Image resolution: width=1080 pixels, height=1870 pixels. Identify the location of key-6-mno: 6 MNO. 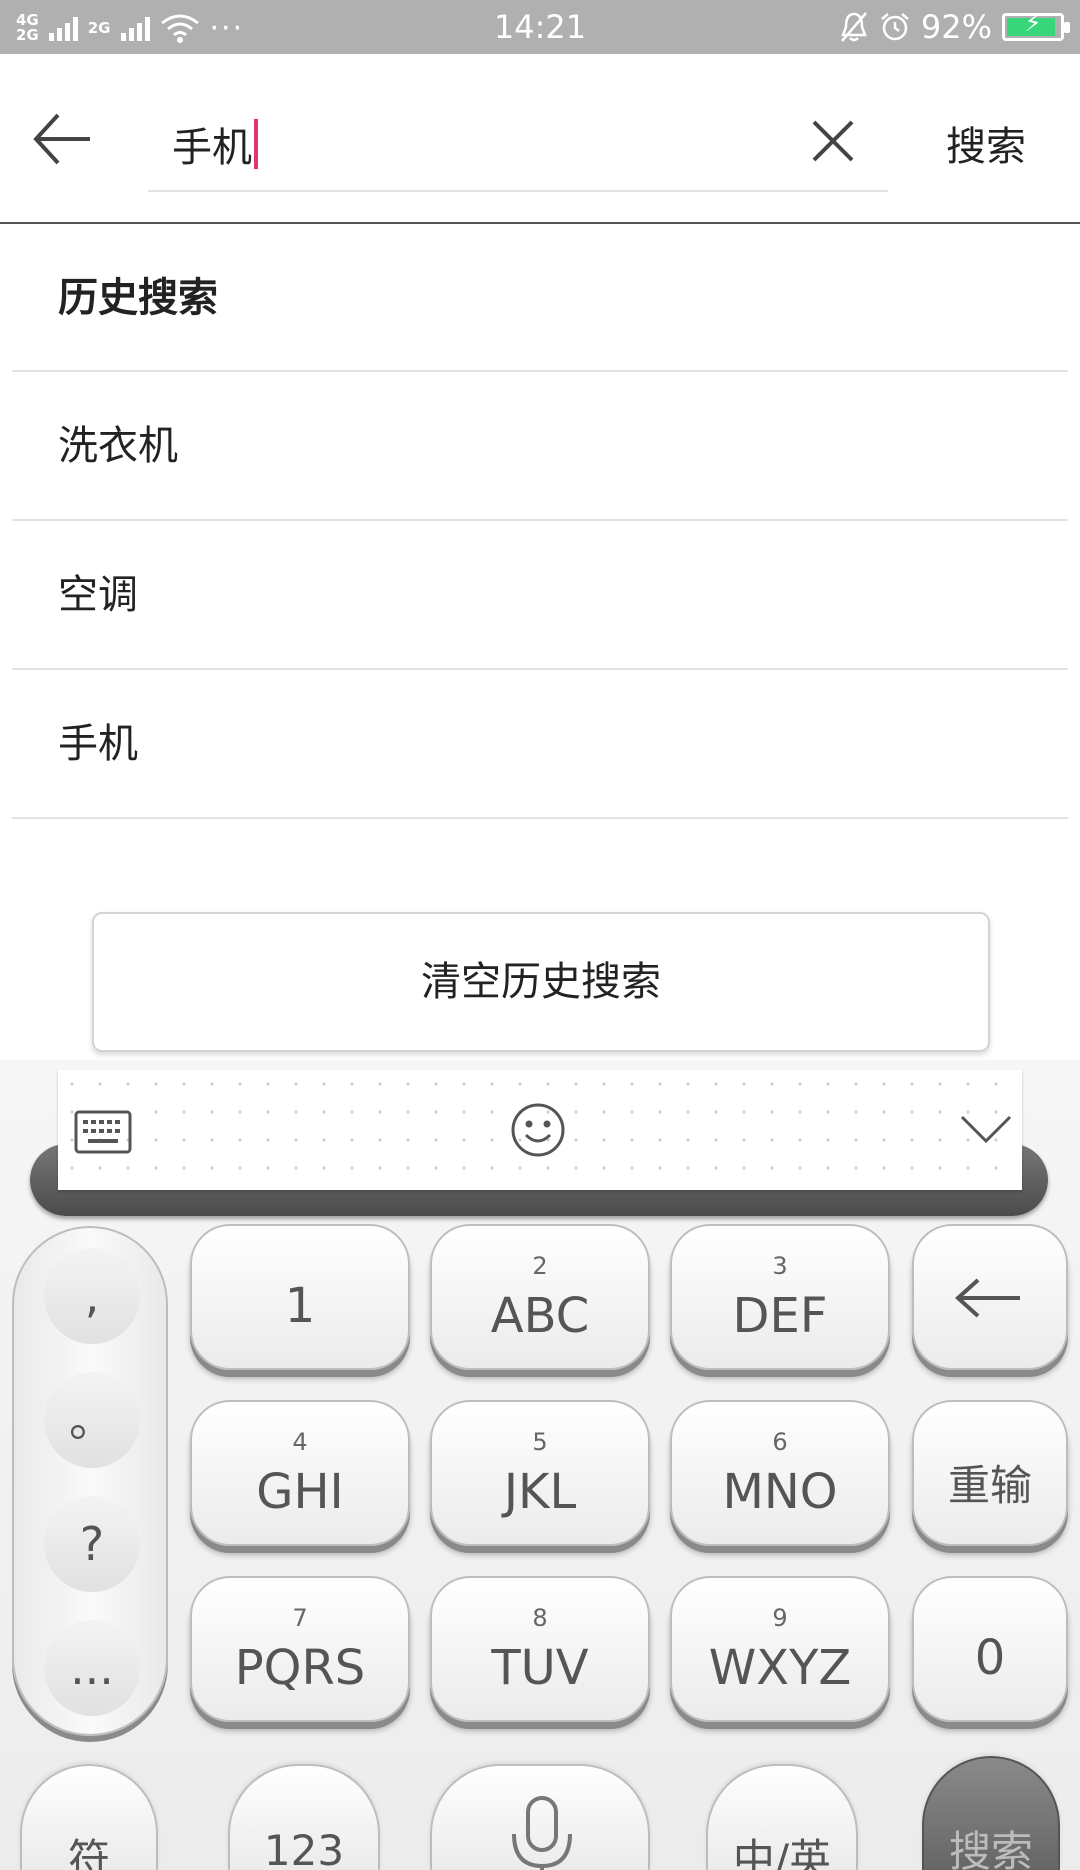
(780, 1473).